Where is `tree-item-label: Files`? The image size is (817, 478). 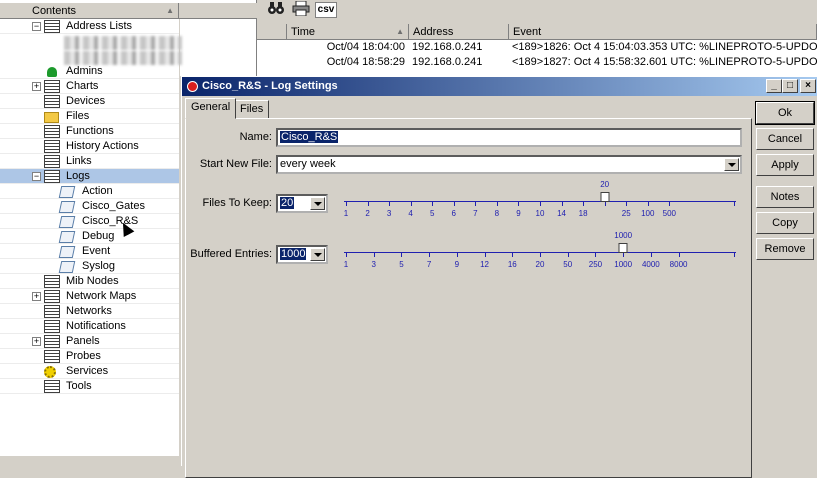 tree-item-label: Files is located at coordinates (78, 116).